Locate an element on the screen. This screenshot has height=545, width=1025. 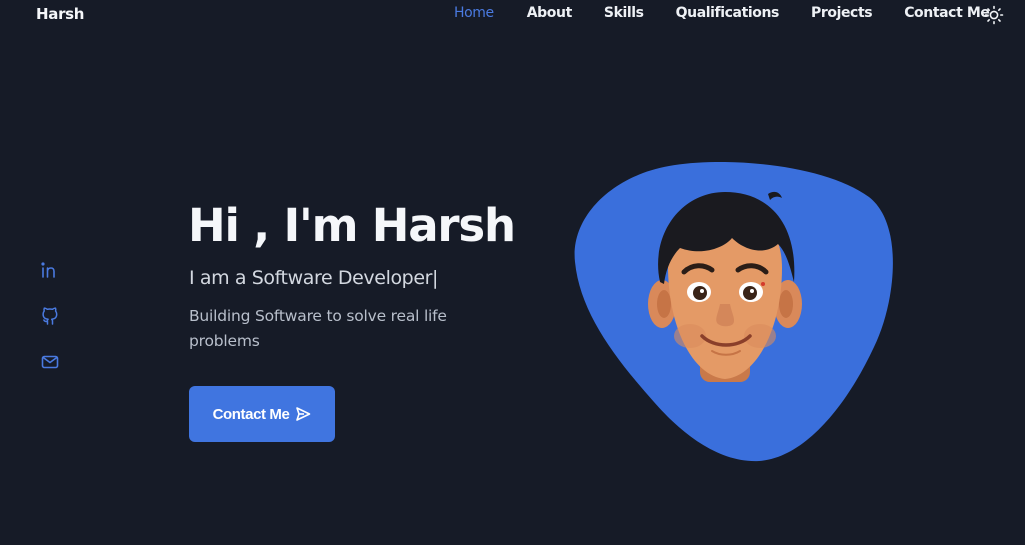
social-links is located at coordinates (50, 329).